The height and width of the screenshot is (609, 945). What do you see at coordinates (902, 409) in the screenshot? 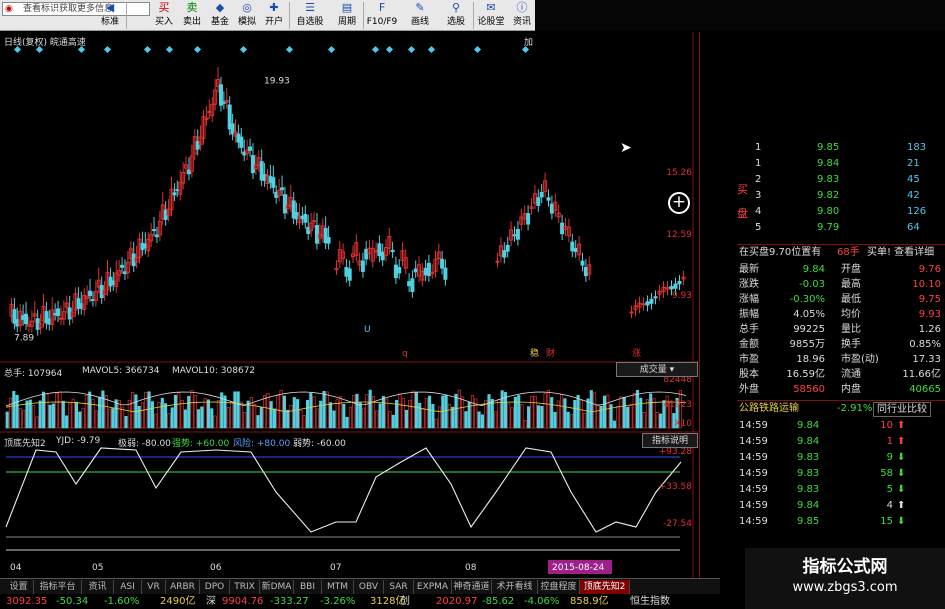
I see `industry-compare-button: 同行业比较` at bounding box center [902, 409].